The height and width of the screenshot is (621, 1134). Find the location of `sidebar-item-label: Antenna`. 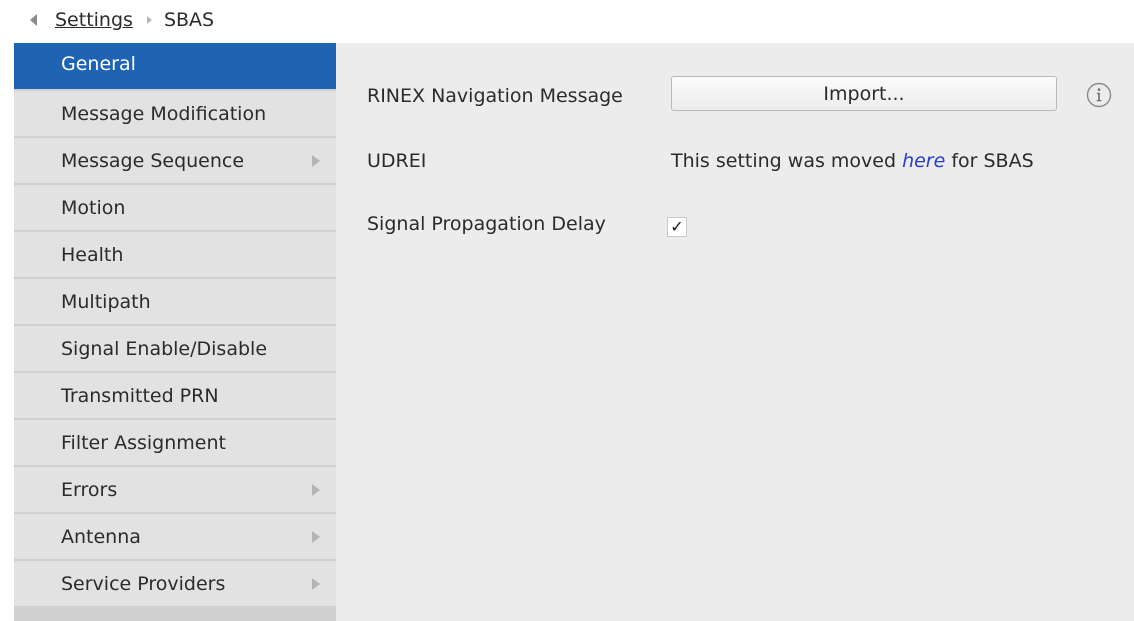

sidebar-item-label: Antenna is located at coordinates (101, 536).